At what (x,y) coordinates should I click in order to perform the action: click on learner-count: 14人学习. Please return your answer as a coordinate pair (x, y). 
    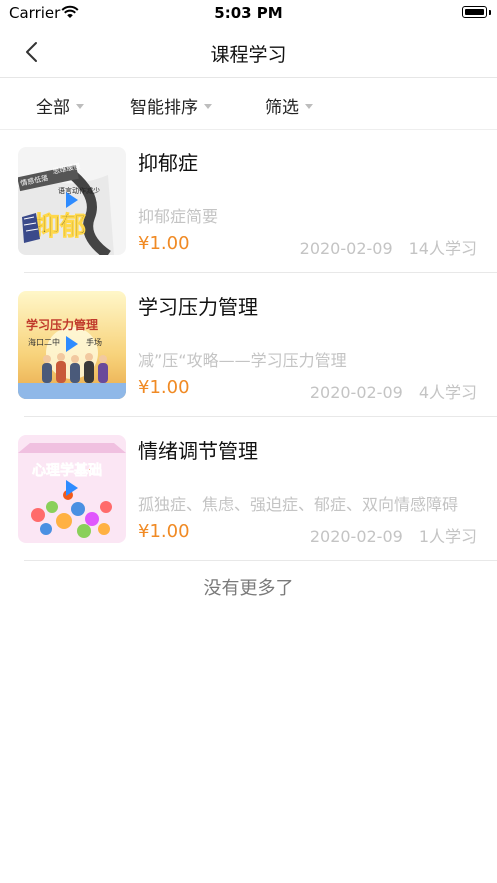
    Looking at the image, I should click on (442, 248).